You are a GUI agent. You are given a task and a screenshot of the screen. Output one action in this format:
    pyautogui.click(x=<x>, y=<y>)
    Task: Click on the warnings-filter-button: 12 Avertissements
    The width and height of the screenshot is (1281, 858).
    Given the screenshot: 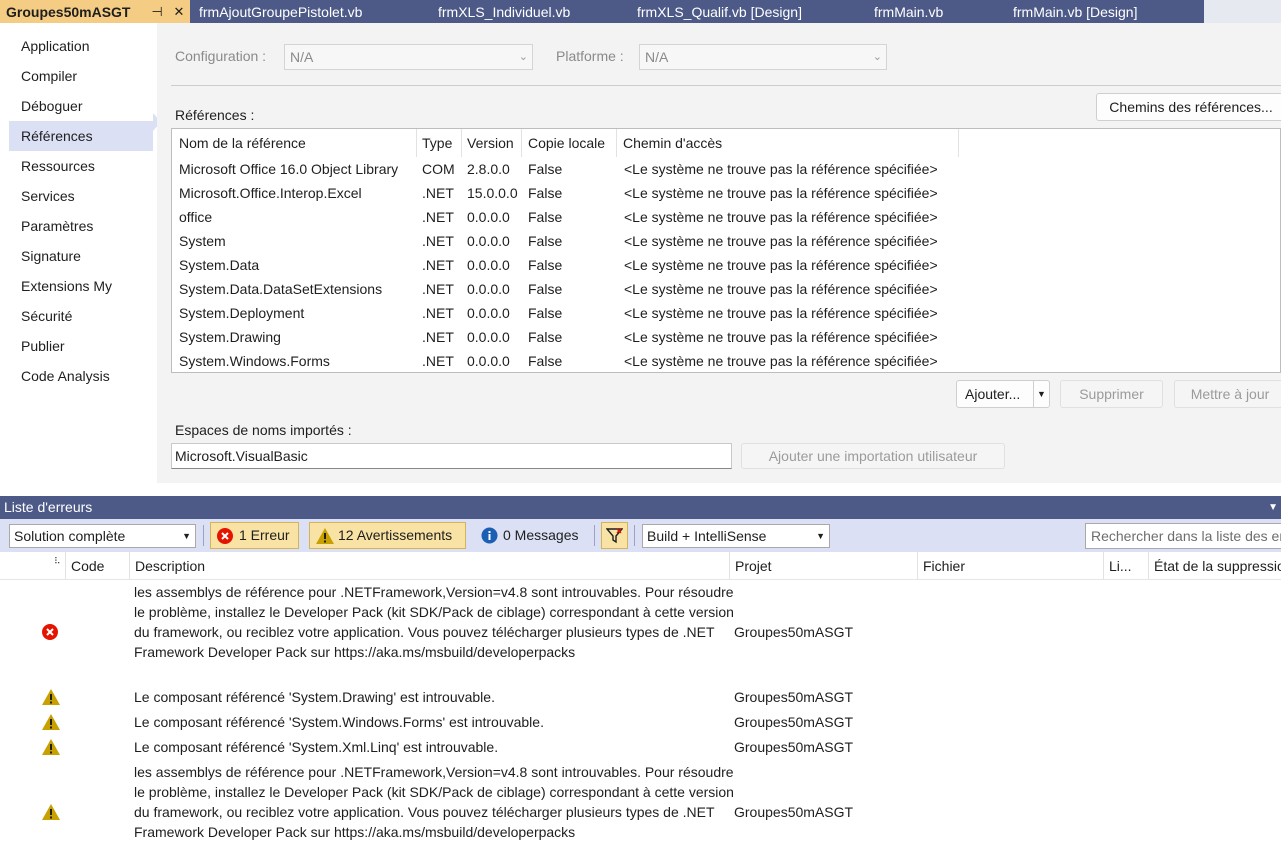 What is the action you would take?
    pyautogui.click(x=387, y=535)
    